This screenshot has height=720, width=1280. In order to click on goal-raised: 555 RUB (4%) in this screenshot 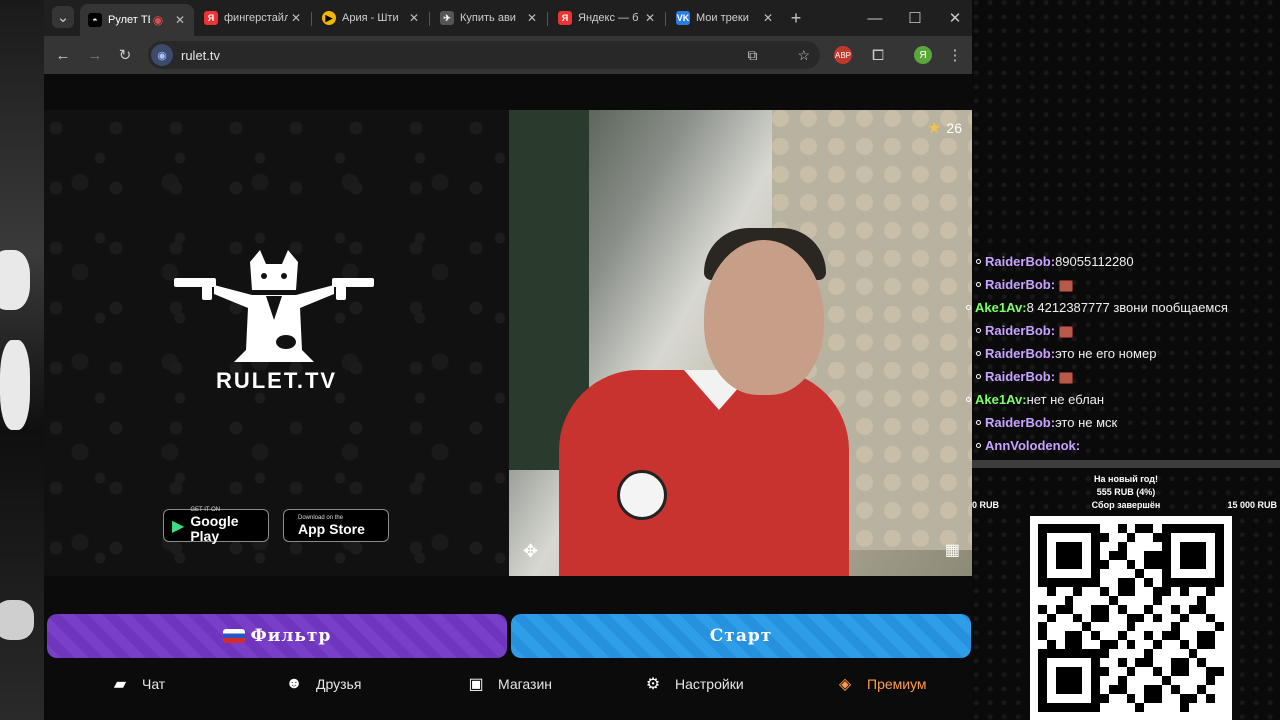, I will do `click(1126, 492)`.